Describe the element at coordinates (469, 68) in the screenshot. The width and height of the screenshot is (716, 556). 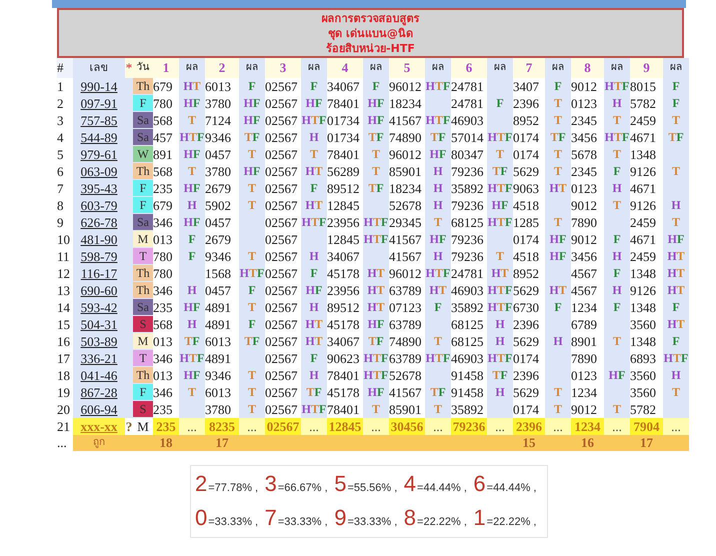
I see `column-header: 6` at that location.